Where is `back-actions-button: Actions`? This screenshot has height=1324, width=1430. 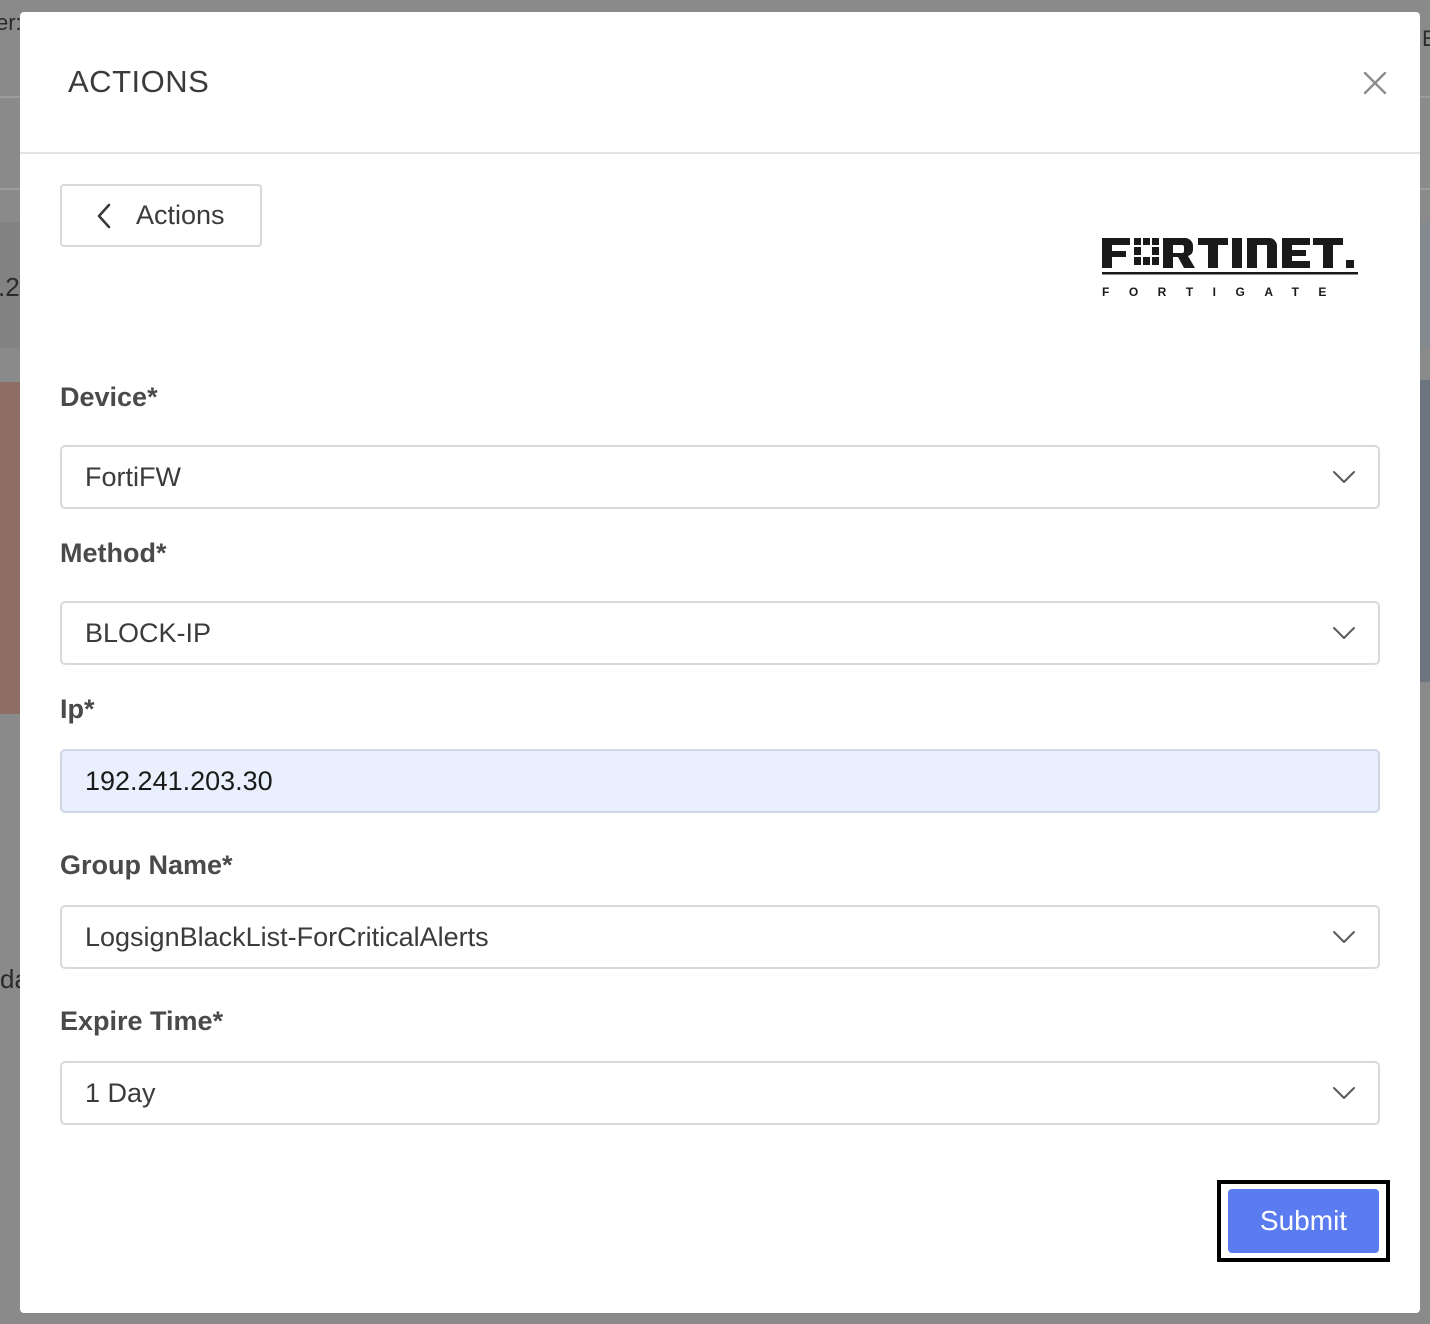 back-actions-button: Actions is located at coordinates (161, 215).